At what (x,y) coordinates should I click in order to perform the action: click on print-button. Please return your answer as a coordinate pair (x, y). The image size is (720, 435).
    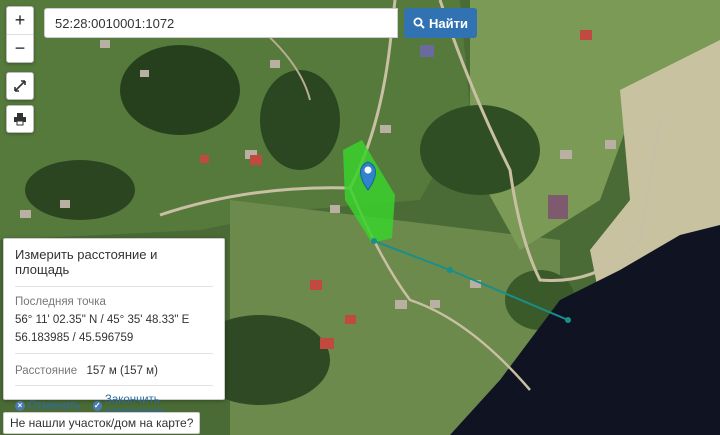
    Looking at the image, I should click on (20, 119).